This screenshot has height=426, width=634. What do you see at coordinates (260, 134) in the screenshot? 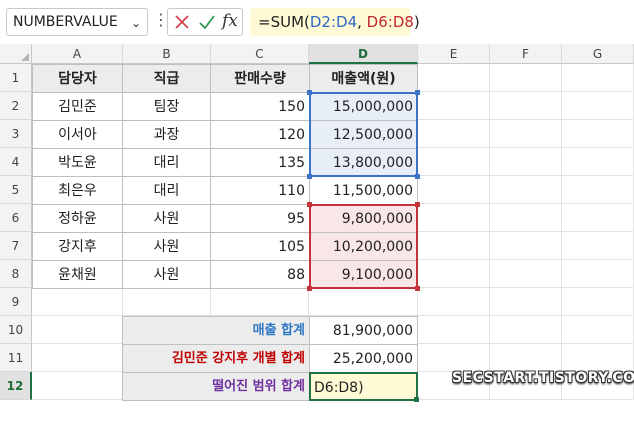
I see `table-cell-c3: 120` at bounding box center [260, 134].